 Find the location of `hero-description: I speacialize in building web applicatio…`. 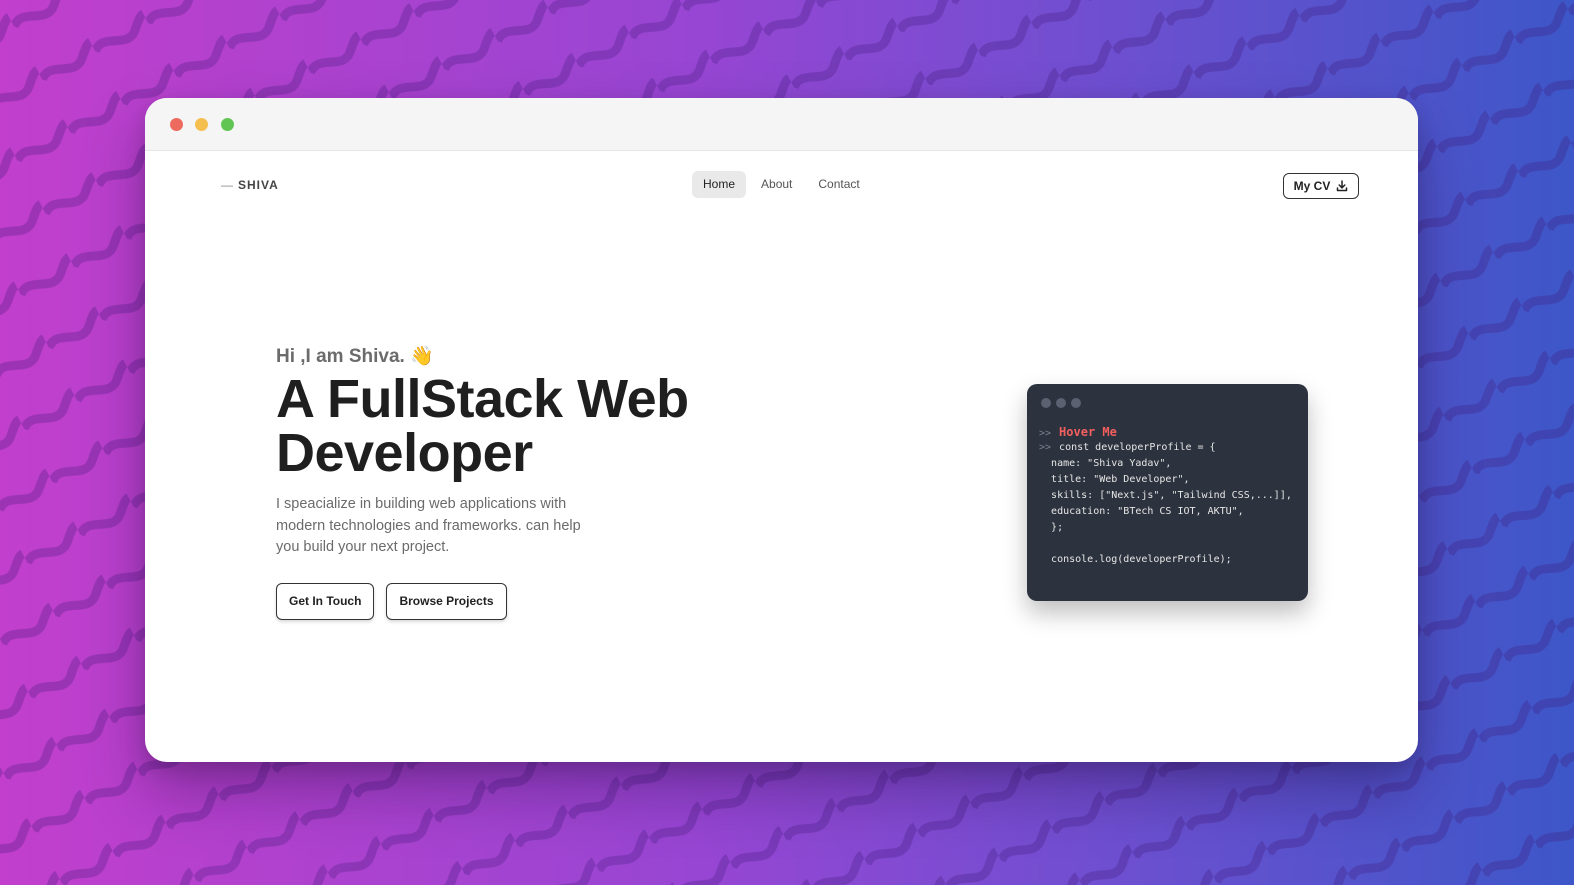

hero-description: I speacialize in building web applicatio… is located at coordinates (428, 525).